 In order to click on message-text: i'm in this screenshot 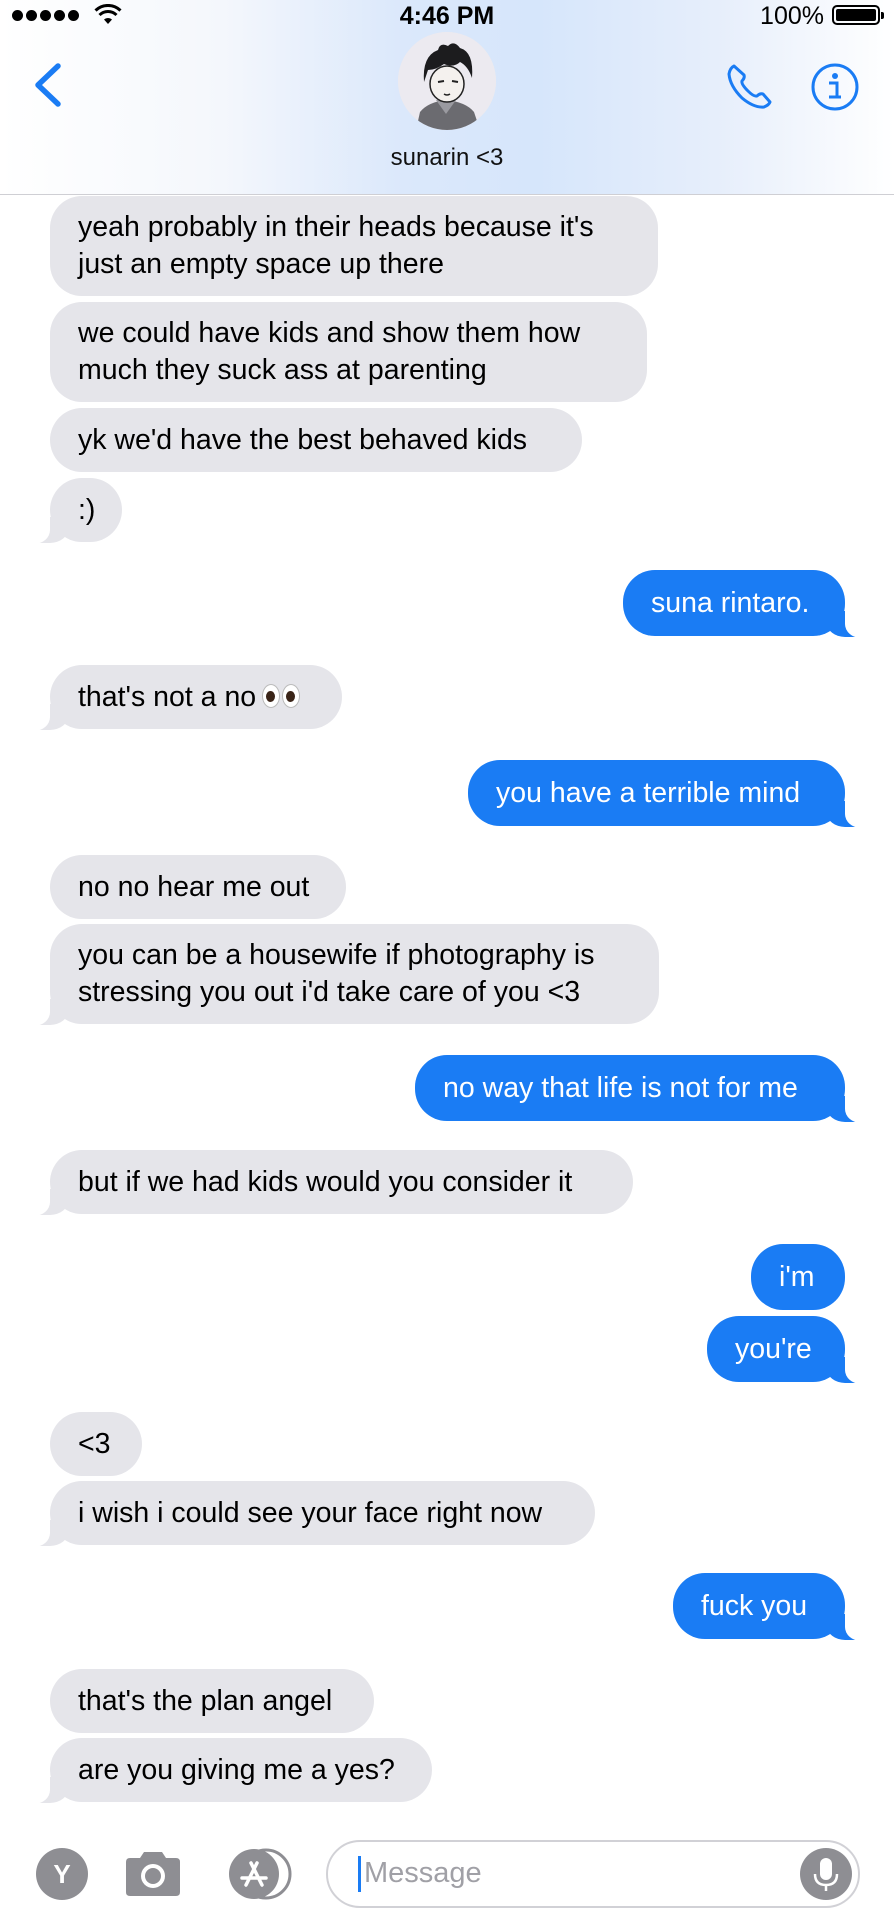, I will do `click(797, 1276)`.